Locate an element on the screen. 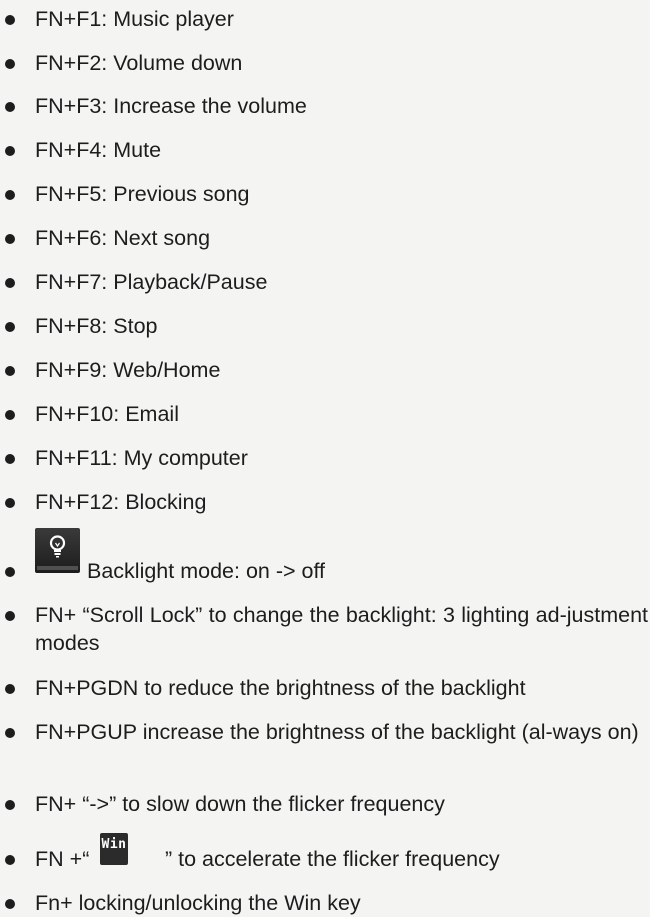  item-text: FN+F2: Volume down is located at coordinates (139, 63).